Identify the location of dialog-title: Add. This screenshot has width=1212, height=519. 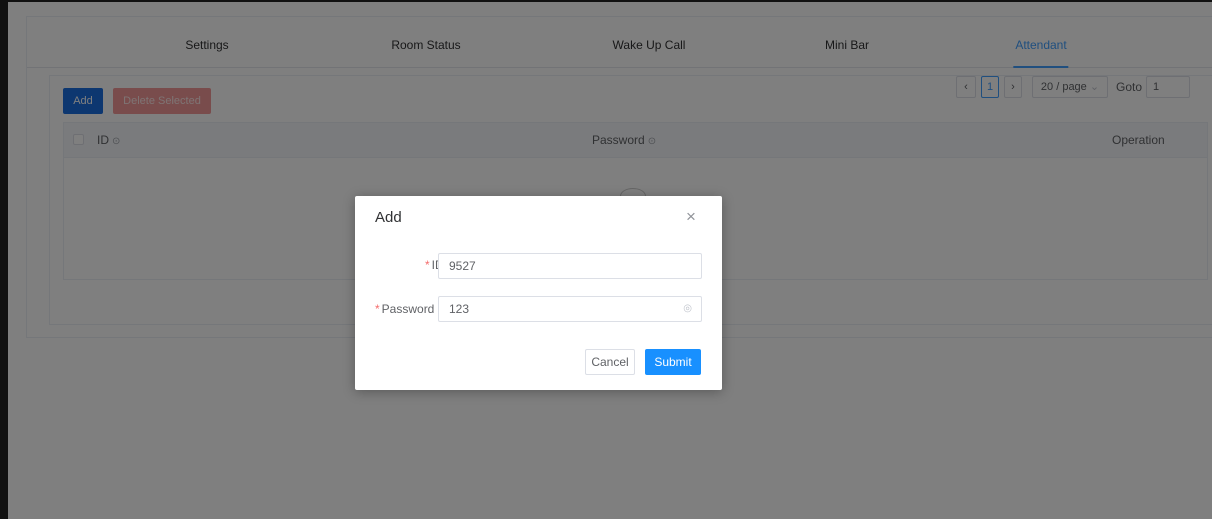
(388, 217).